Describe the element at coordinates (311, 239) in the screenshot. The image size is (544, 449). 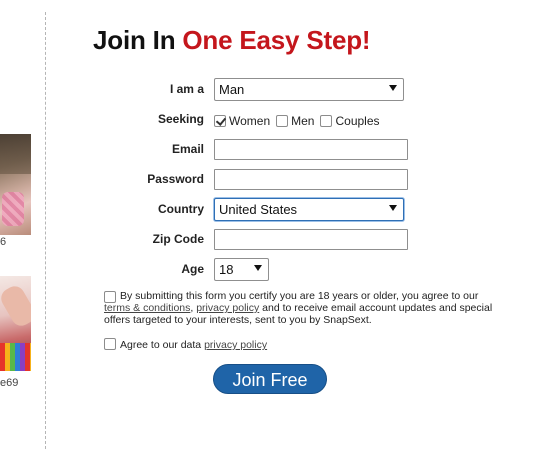
I see `zip-code-field` at that location.